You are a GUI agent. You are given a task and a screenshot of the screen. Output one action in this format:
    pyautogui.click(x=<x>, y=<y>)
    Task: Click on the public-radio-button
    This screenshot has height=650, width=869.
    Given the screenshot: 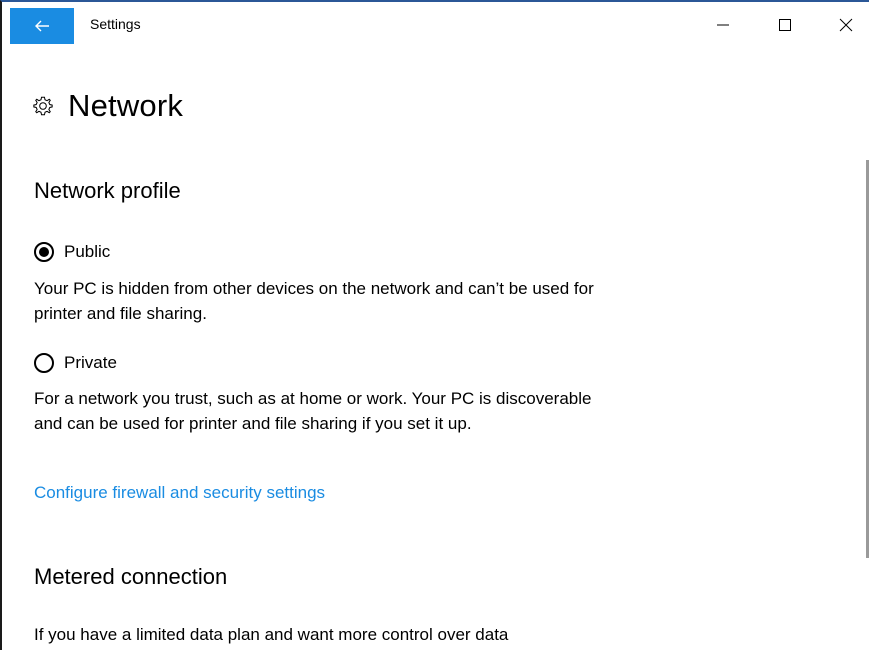 What is the action you would take?
    pyautogui.click(x=44, y=252)
    